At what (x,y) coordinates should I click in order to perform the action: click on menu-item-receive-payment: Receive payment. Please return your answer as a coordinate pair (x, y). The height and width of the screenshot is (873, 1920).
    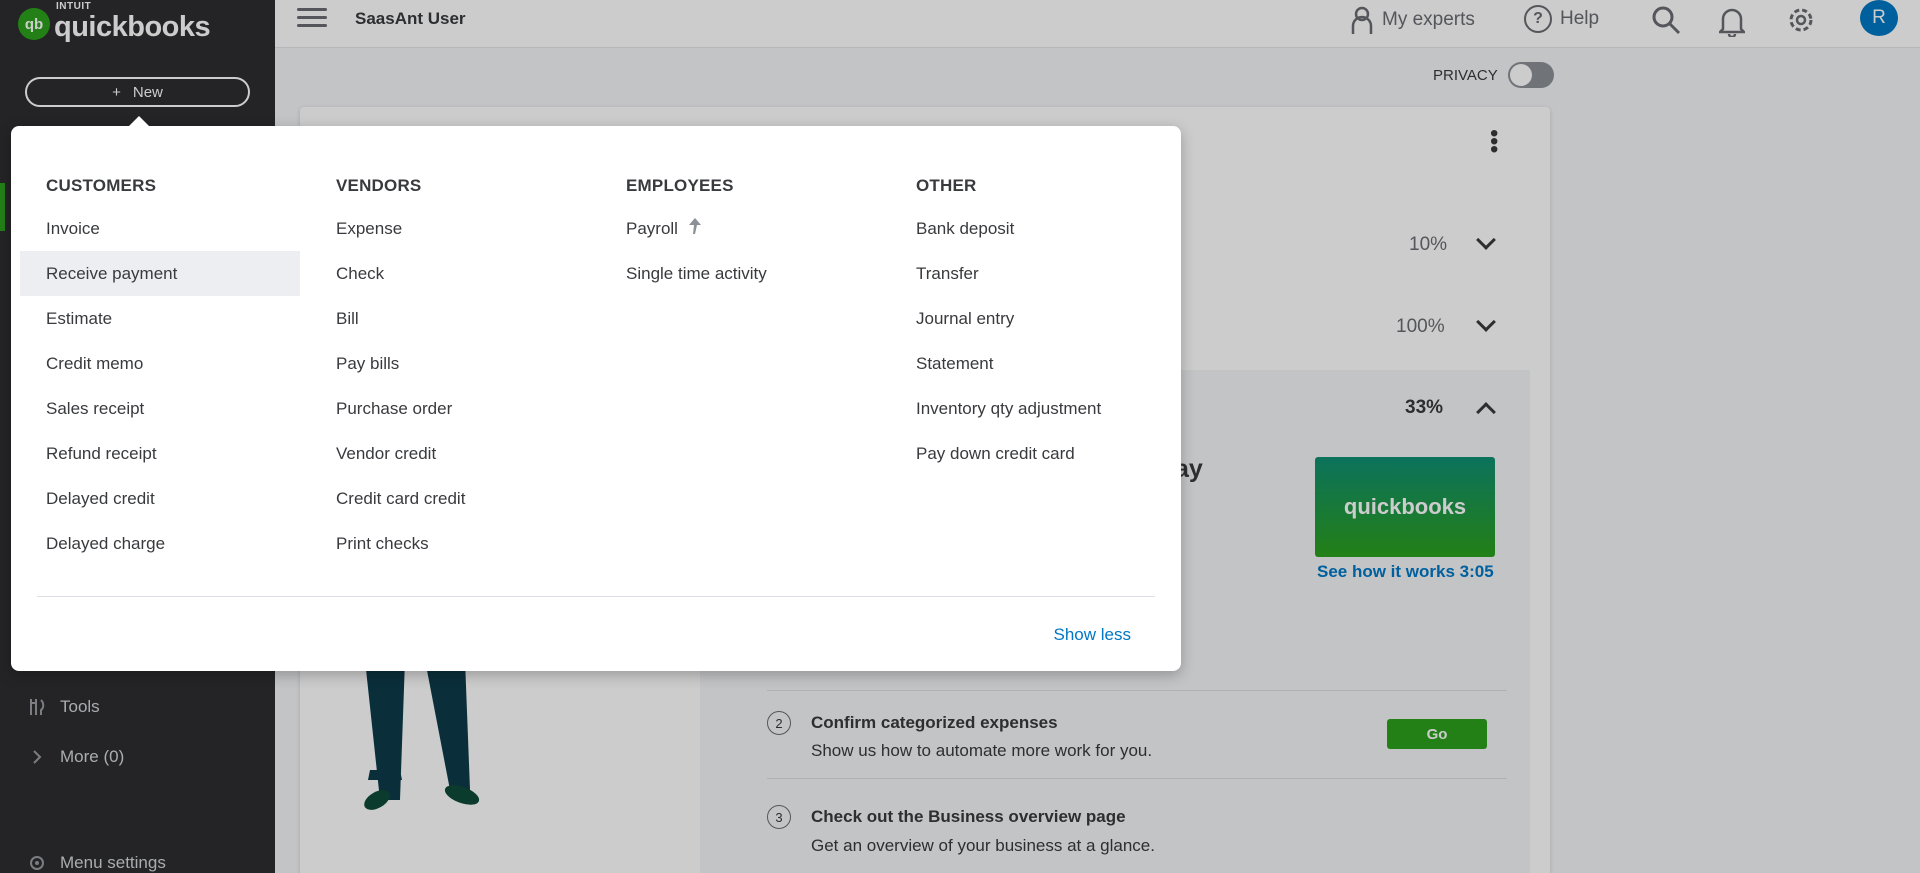
    Looking at the image, I should click on (160, 273).